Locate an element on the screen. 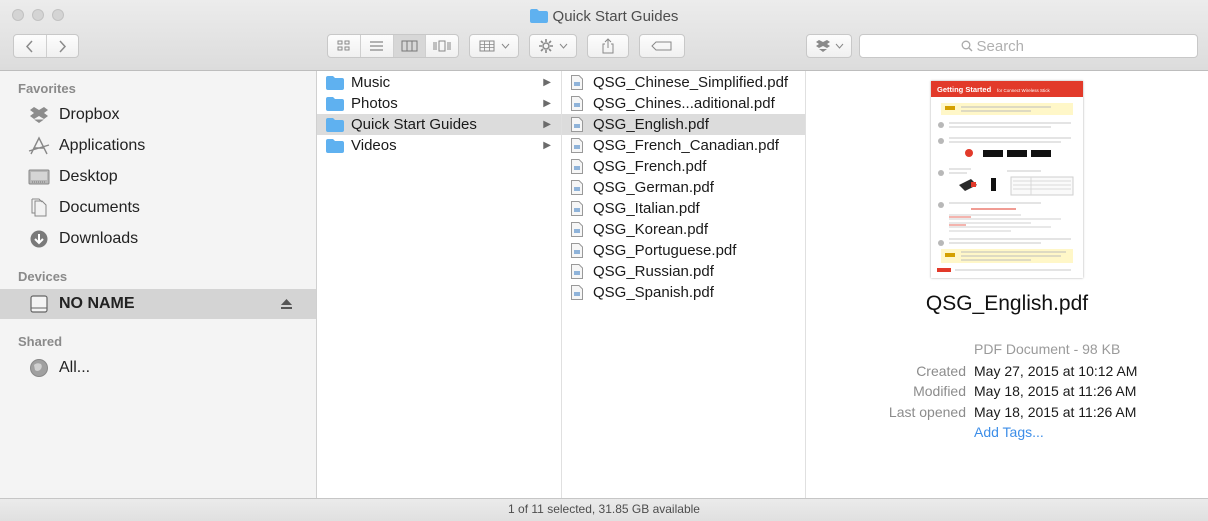  drive-icon is located at coordinates (39, 304).